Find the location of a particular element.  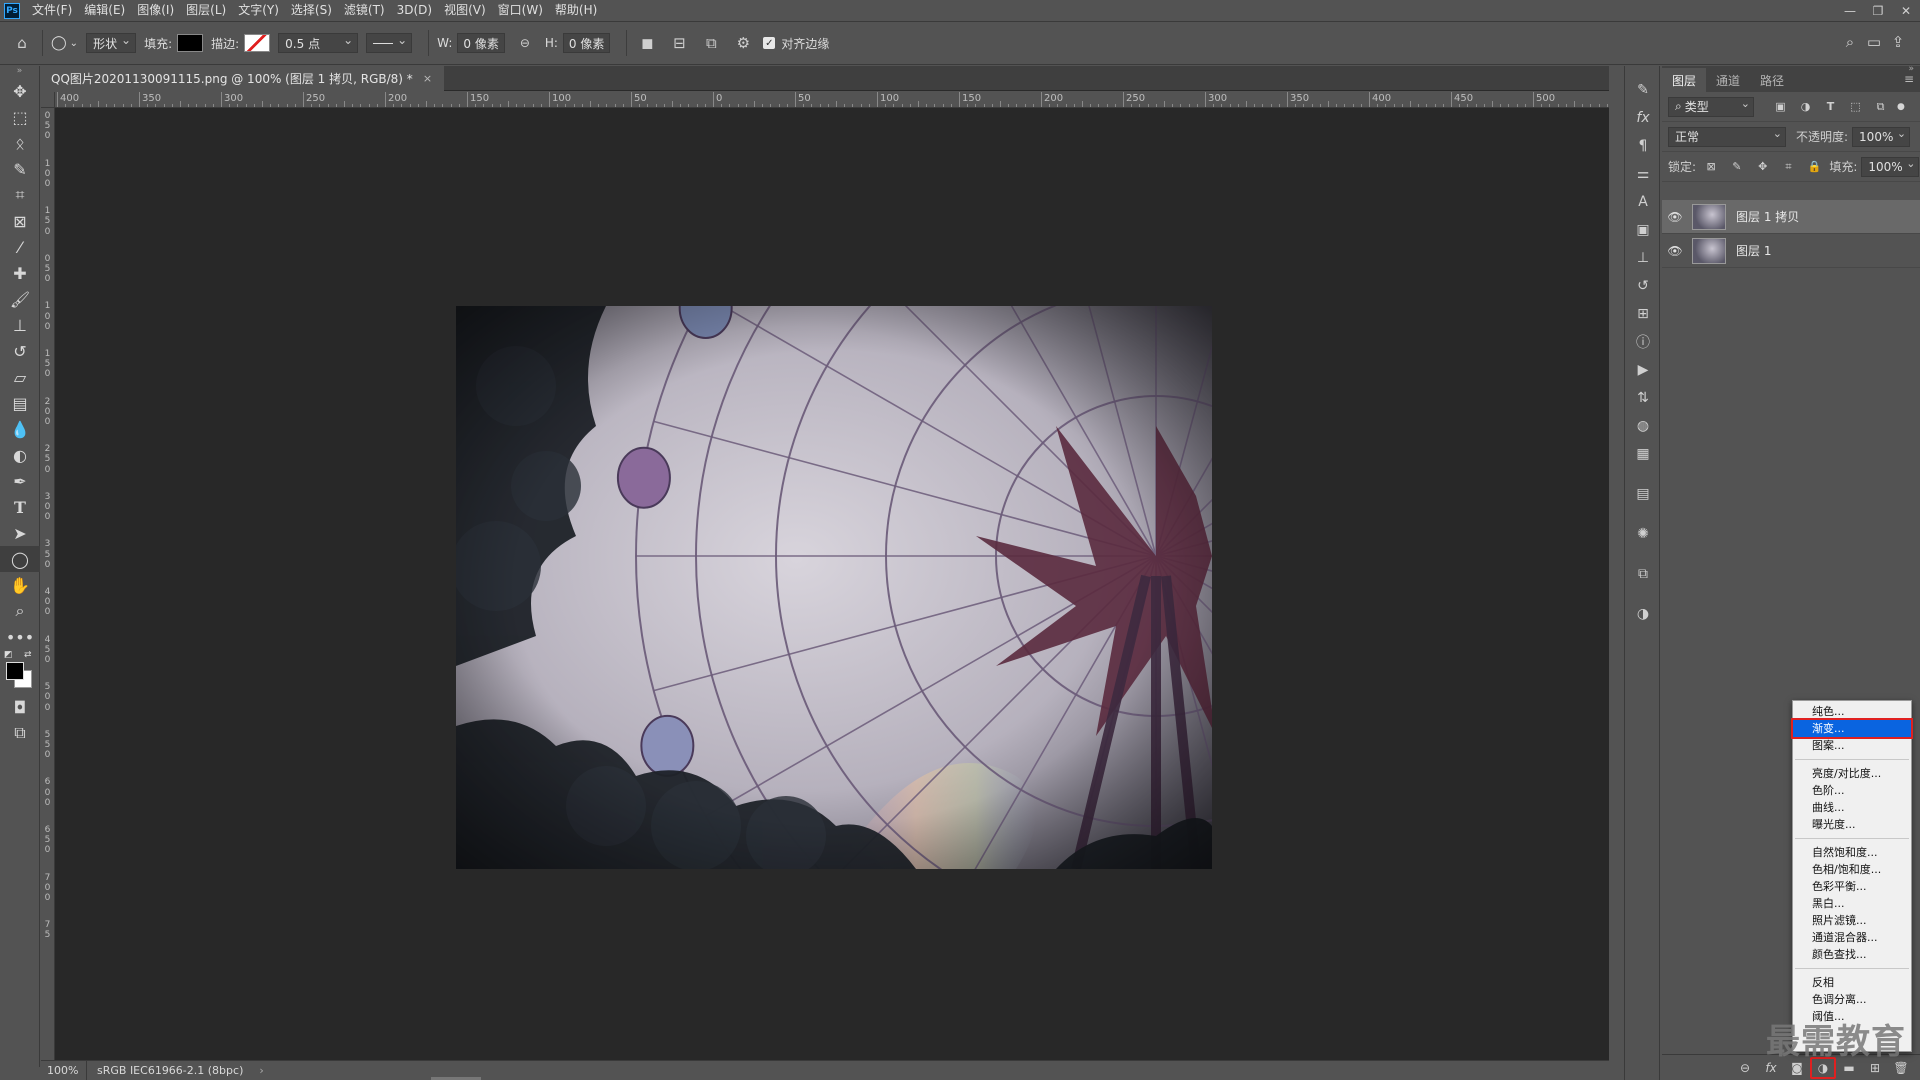

swatches-grid-icon: ▦ is located at coordinates (1643, 454).